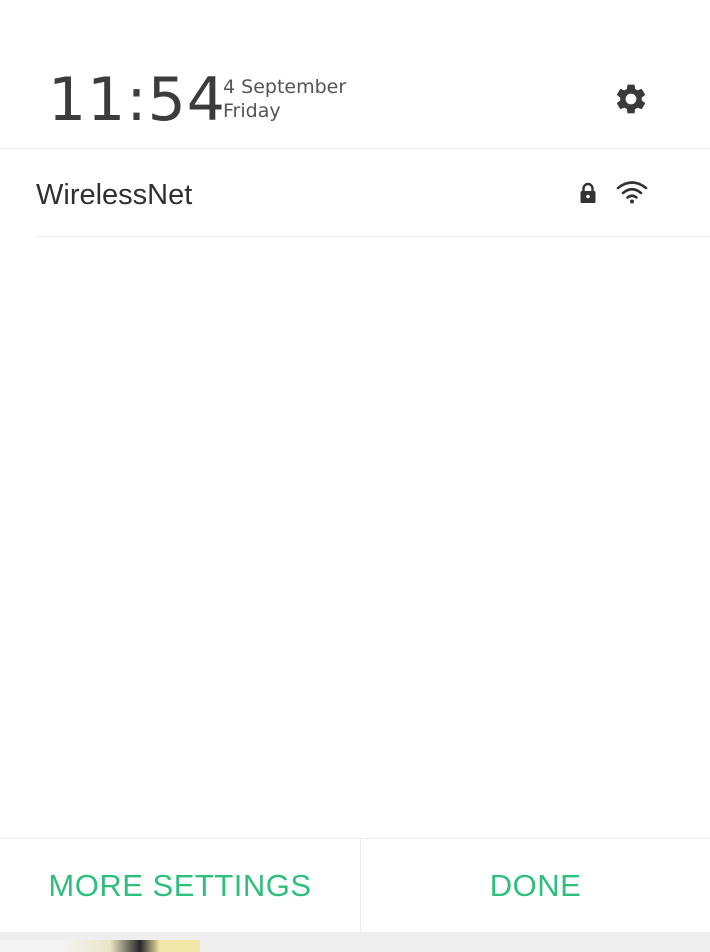 The image size is (710, 952). What do you see at coordinates (100, 946) in the screenshot?
I see `background-thumbnail` at bounding box center [100, 946].